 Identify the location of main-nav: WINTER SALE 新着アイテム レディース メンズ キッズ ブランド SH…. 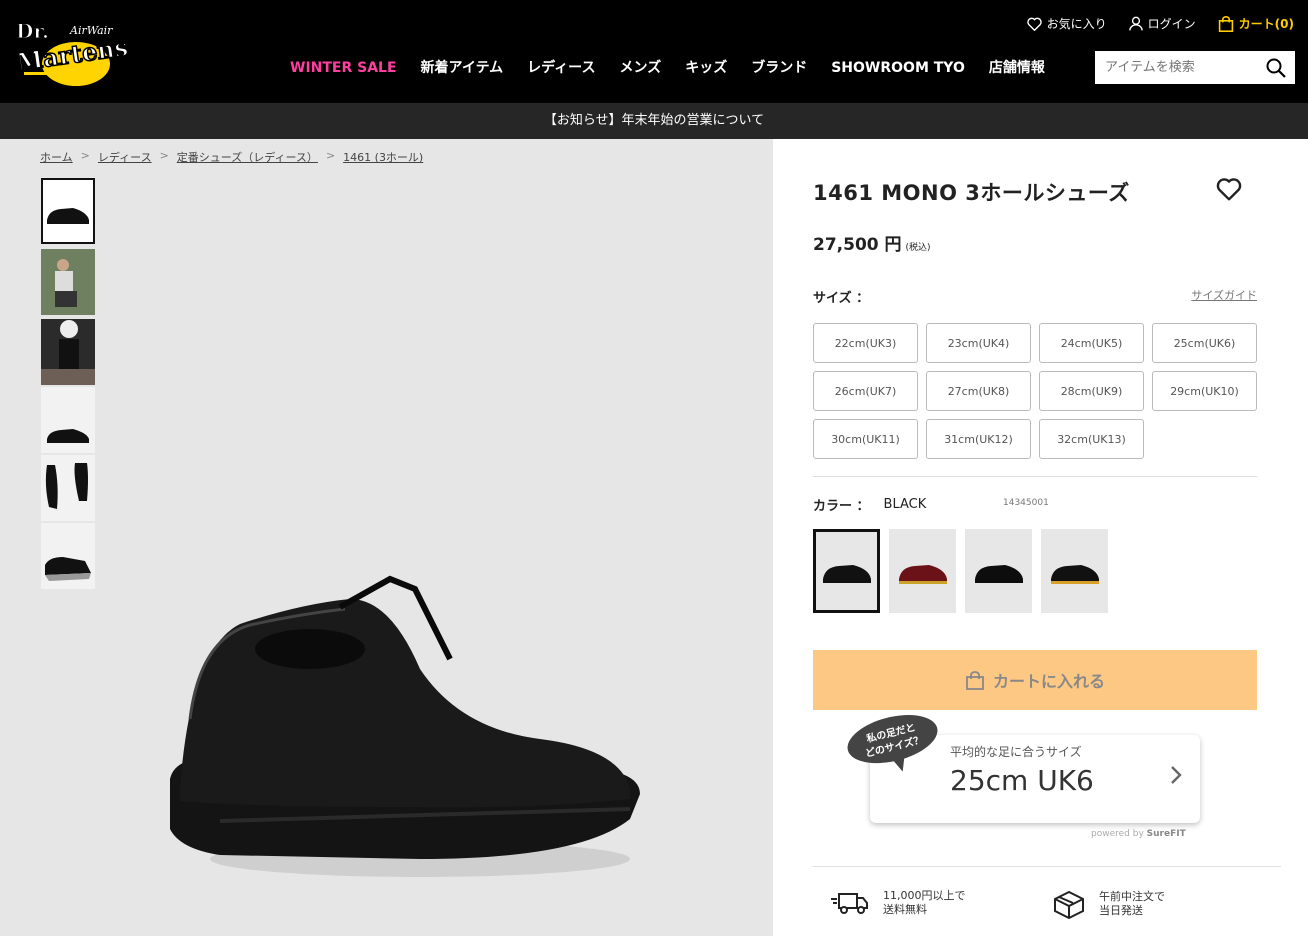
(679, 68).